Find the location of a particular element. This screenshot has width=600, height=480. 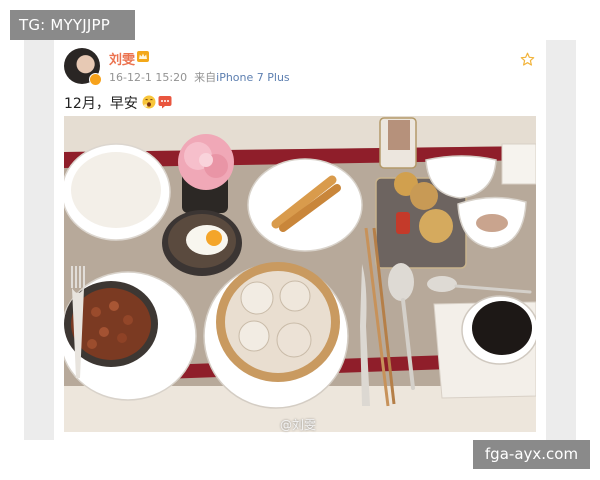

source-device-link: iPhone 7 Plus is located at coordinates (253, 77).